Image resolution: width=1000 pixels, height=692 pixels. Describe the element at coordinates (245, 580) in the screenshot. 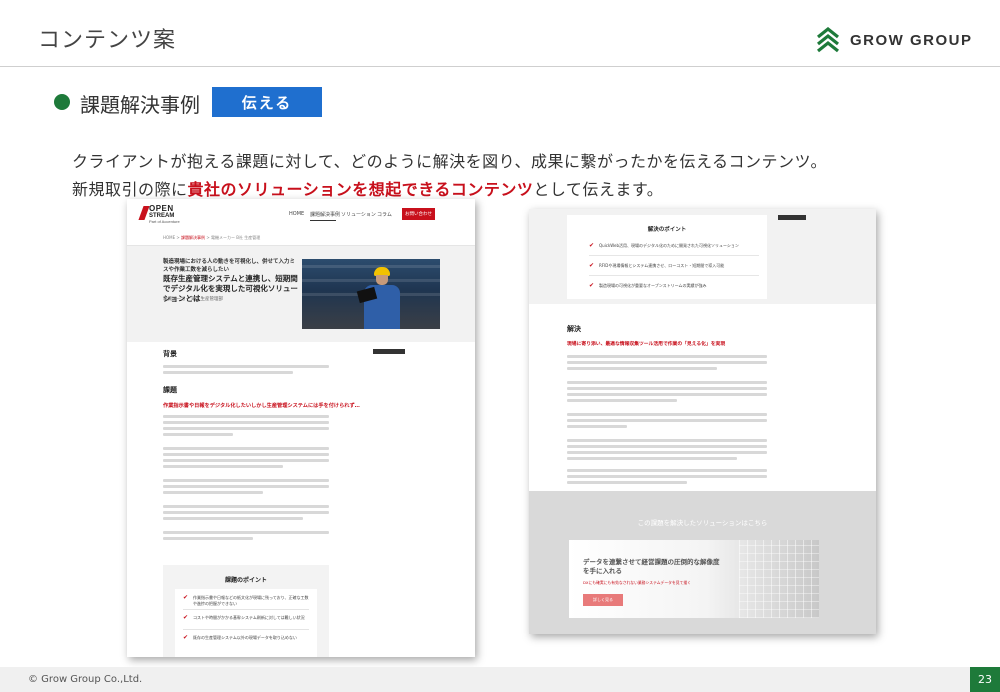

I see `problem-points-title: 課題のポイント` at that location.